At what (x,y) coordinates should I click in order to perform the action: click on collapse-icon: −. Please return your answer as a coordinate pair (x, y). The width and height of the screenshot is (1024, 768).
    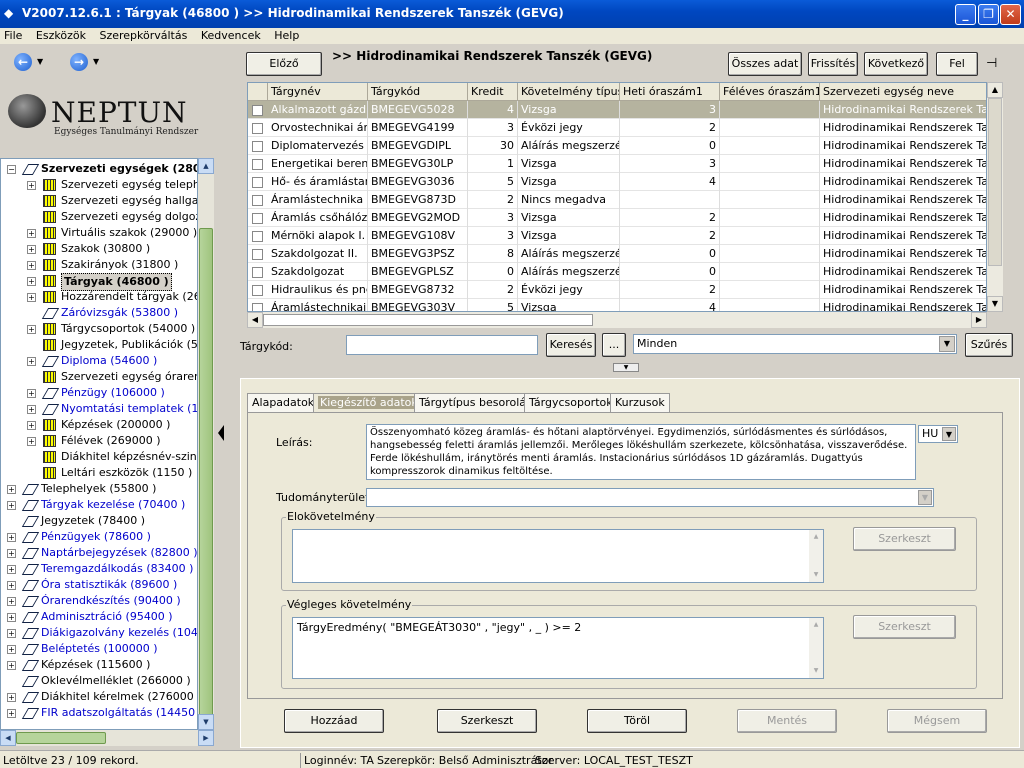
    Looking at the image, I should click on (11, 169).